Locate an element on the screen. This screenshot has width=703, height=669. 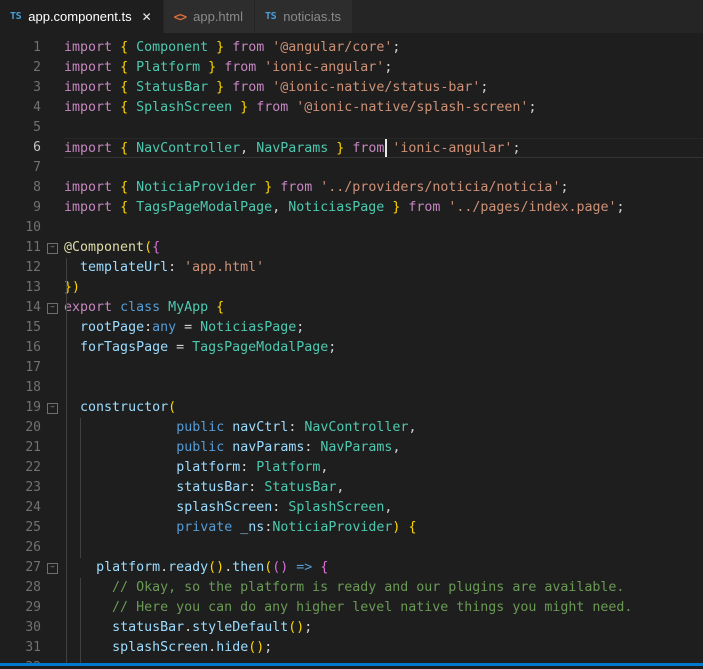
line-number: 29 is located at coordinates (33, 607).